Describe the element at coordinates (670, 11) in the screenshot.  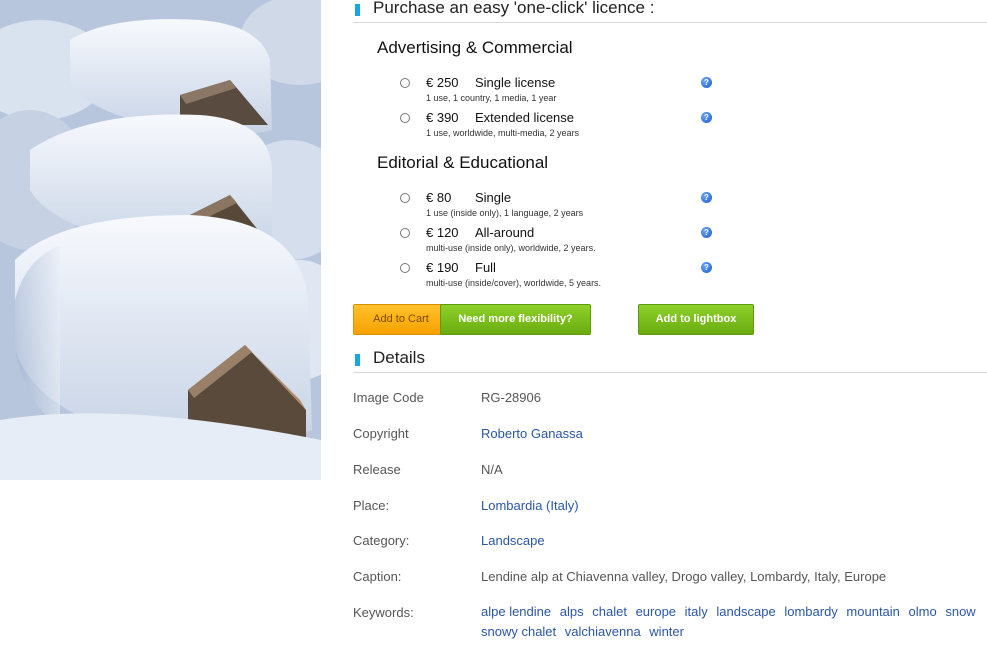
I see `purchase-section-header: Purchase an easy 'one-click' licence :` at that location.